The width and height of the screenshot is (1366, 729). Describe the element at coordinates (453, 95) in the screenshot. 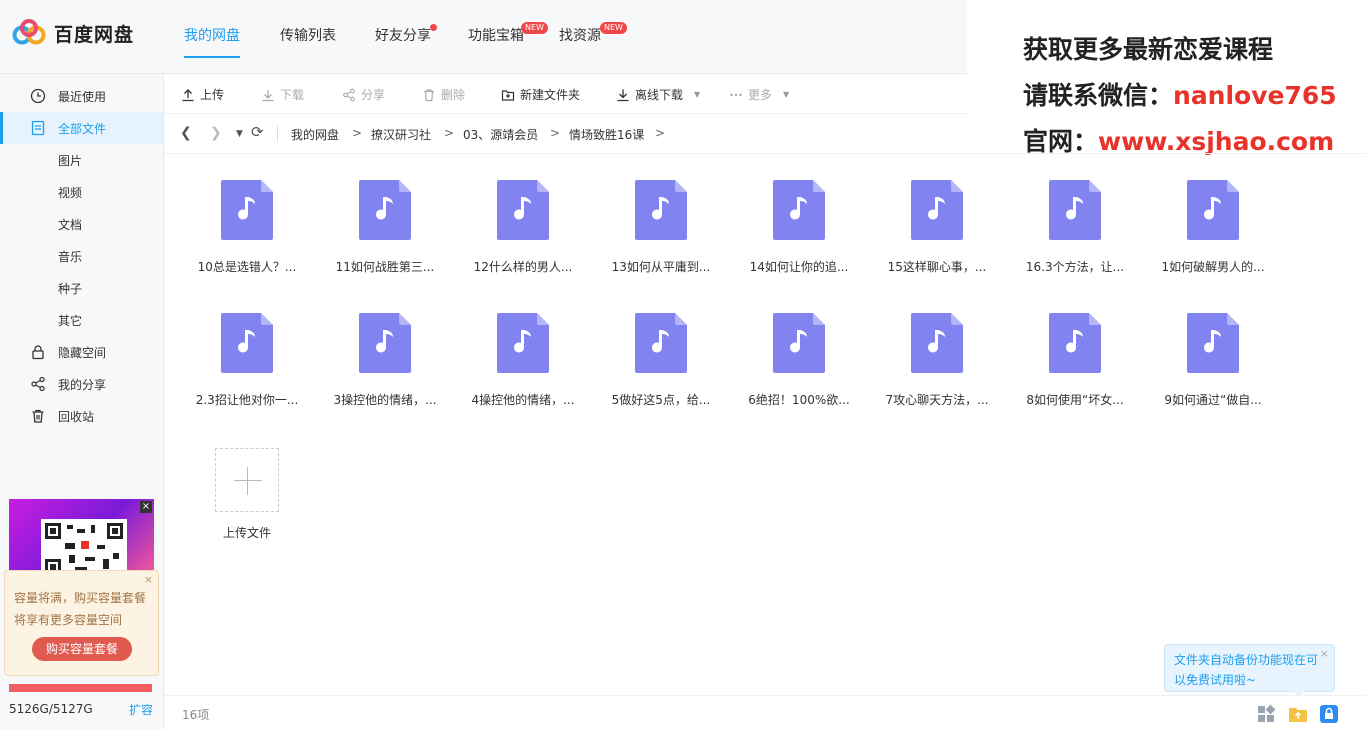

I see `delete-label: 删除` at that location.